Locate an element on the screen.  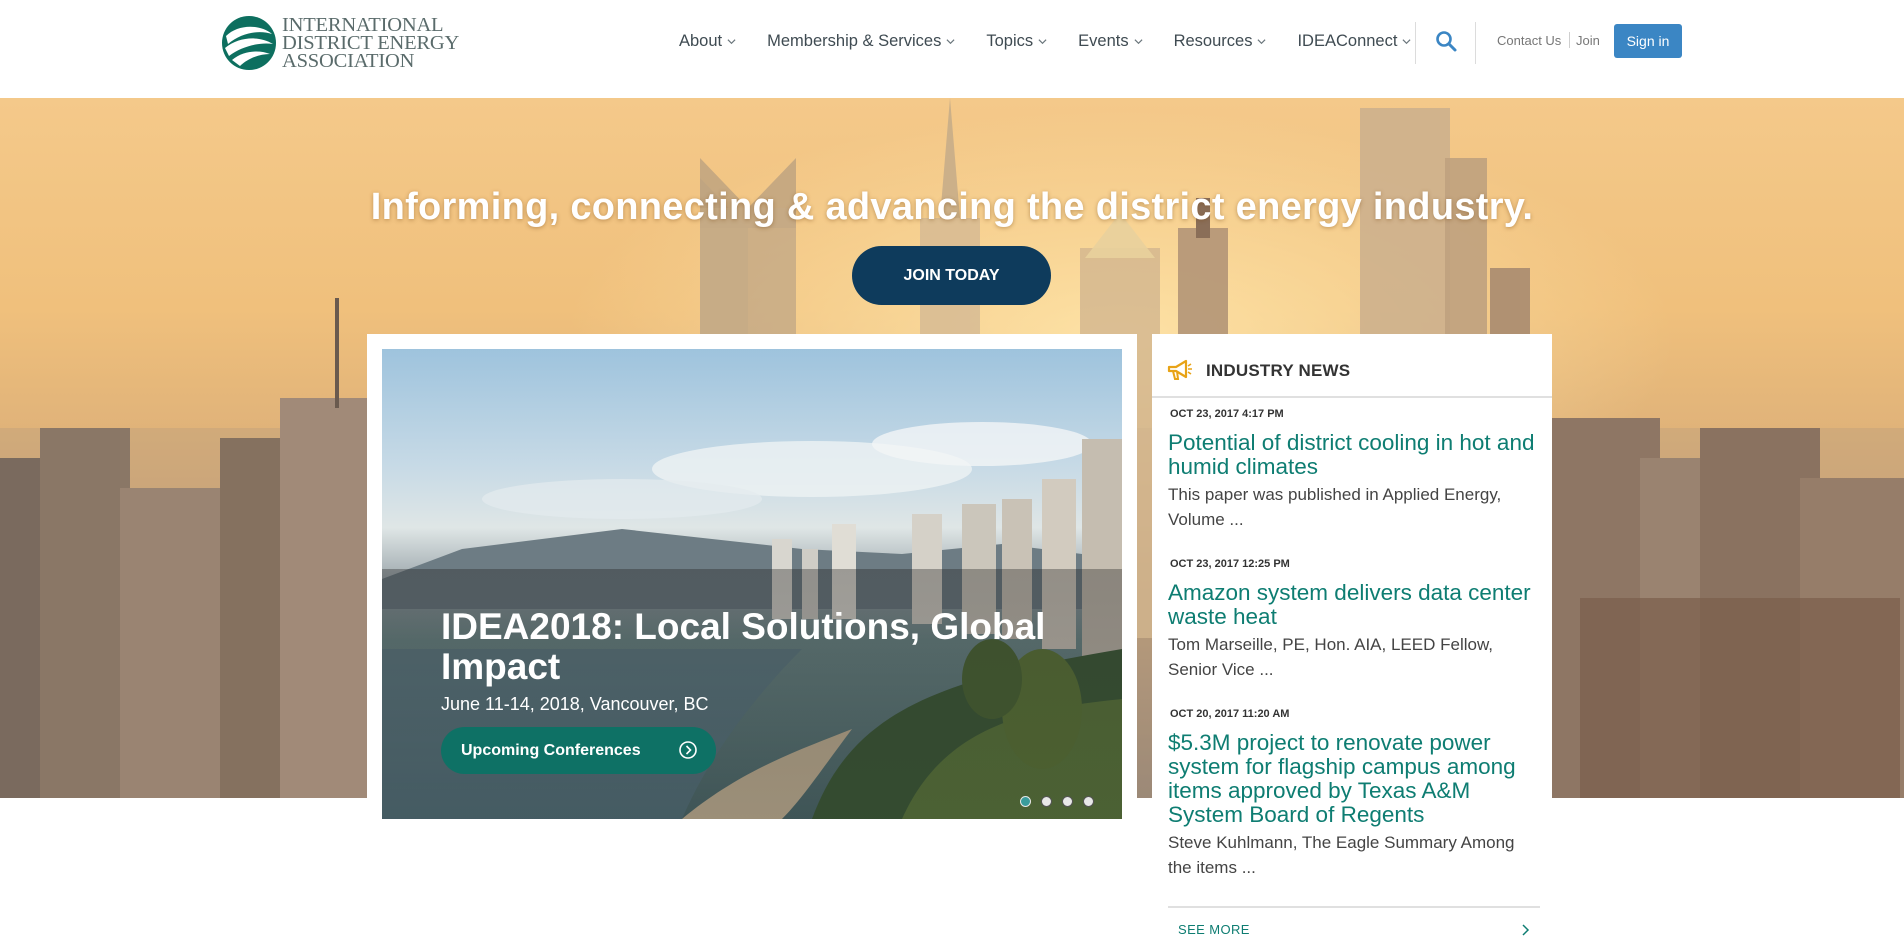
see-more-link: SEE MORE is located at coordinates (1354, 927).